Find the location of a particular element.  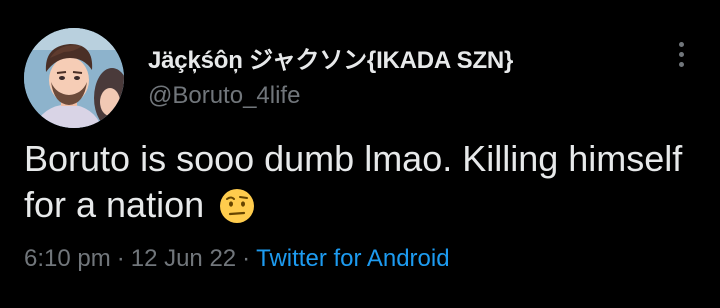

face-with-raised-eyebrow-icon is located at coordinates (237, 211).